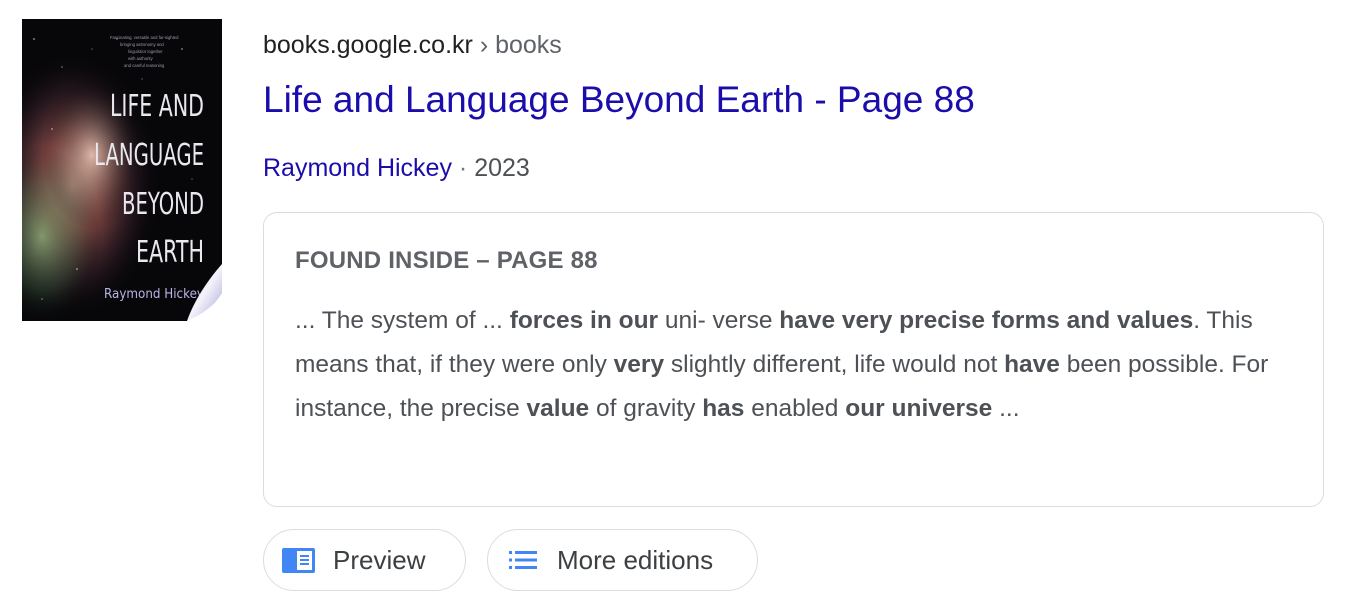 This screenshot has width=1350, height=612. I want to click on result-actions: Preview More editions, so click(510, 560).